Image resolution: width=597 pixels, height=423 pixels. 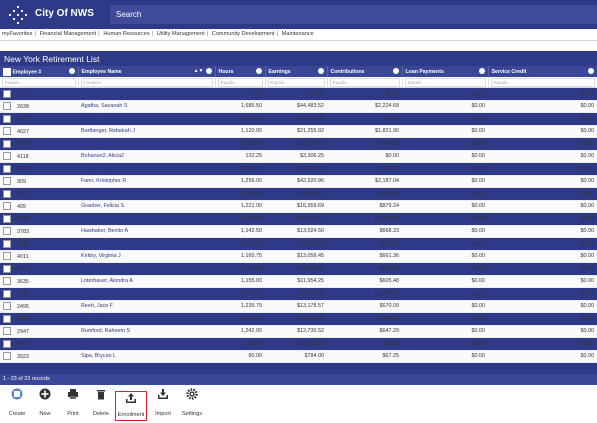 I want to click on create-button: Create, so click(x=17, y=402).